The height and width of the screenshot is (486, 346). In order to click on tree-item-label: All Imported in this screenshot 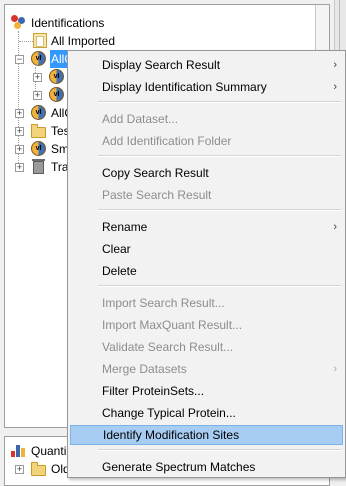, I will do `click(83, 41)`.